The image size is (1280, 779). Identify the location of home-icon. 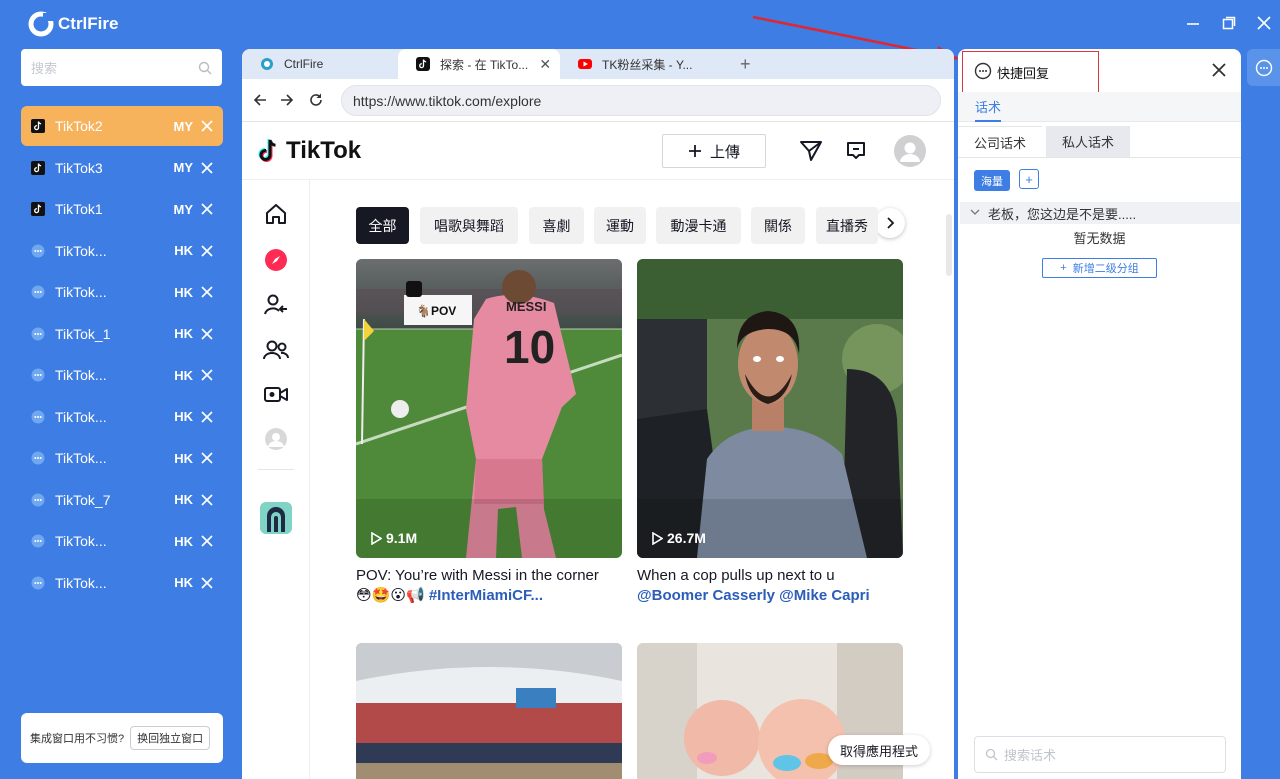
(276, 214).